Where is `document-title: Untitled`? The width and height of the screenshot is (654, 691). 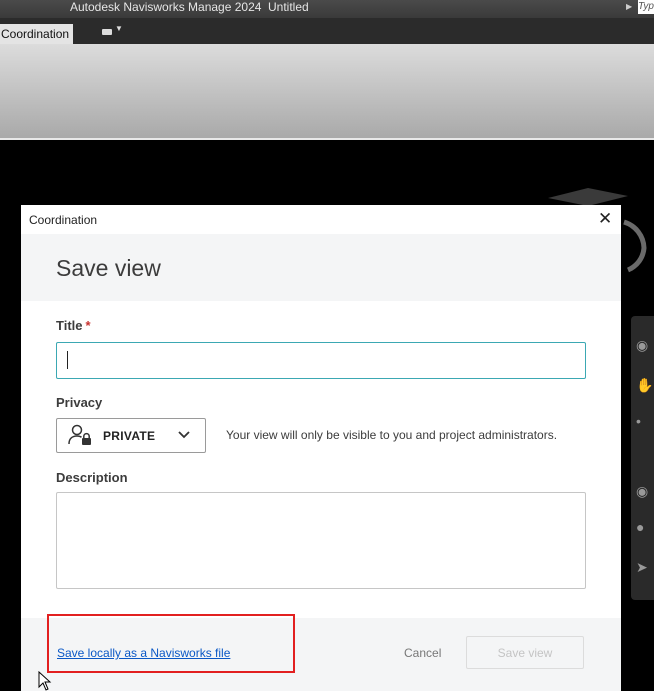
document-title: Untitled is located at coordinates (288, 7).